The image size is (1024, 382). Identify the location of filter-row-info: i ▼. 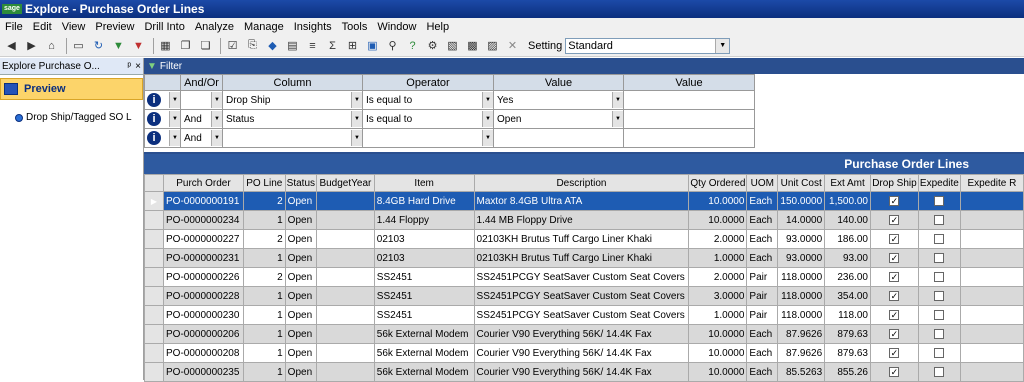
(162, 119).